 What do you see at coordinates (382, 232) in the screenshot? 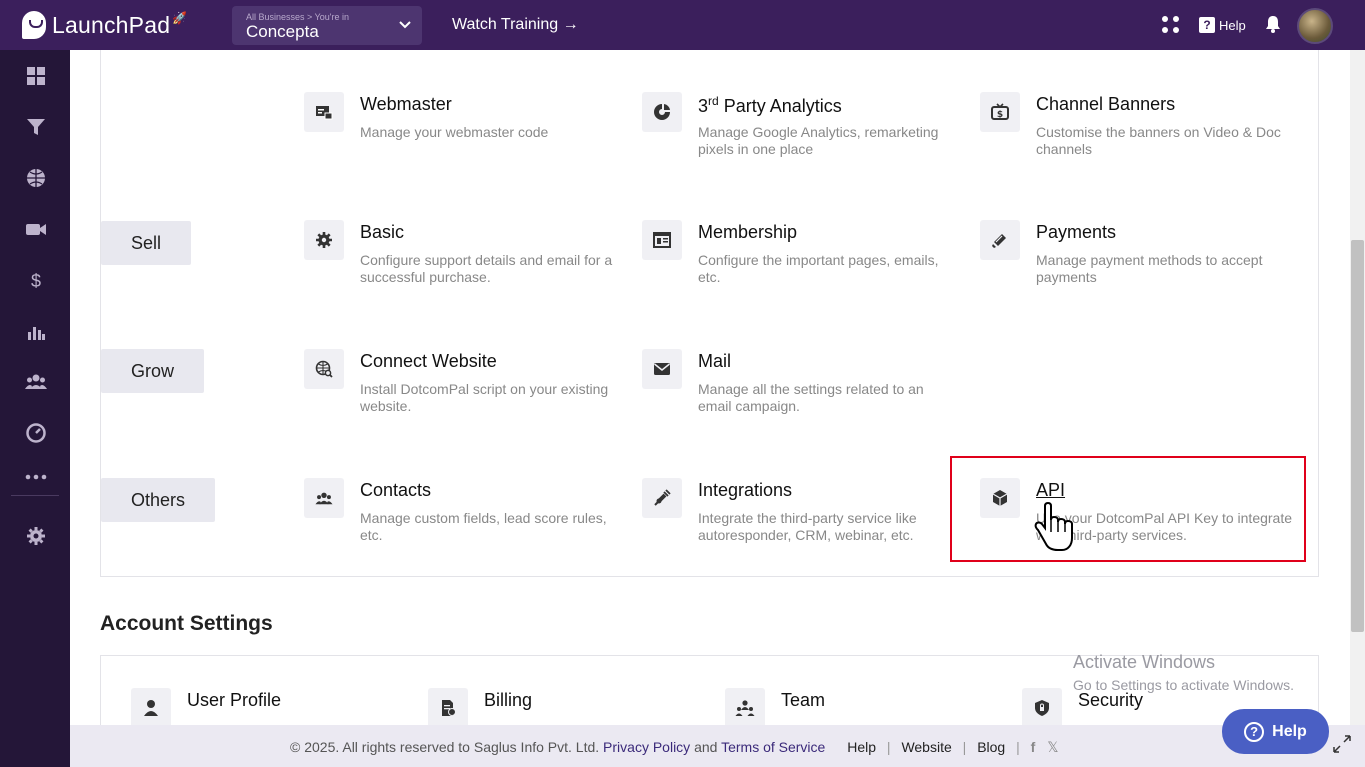
I see `item-title: Basic` at bounding box center [382, 232].